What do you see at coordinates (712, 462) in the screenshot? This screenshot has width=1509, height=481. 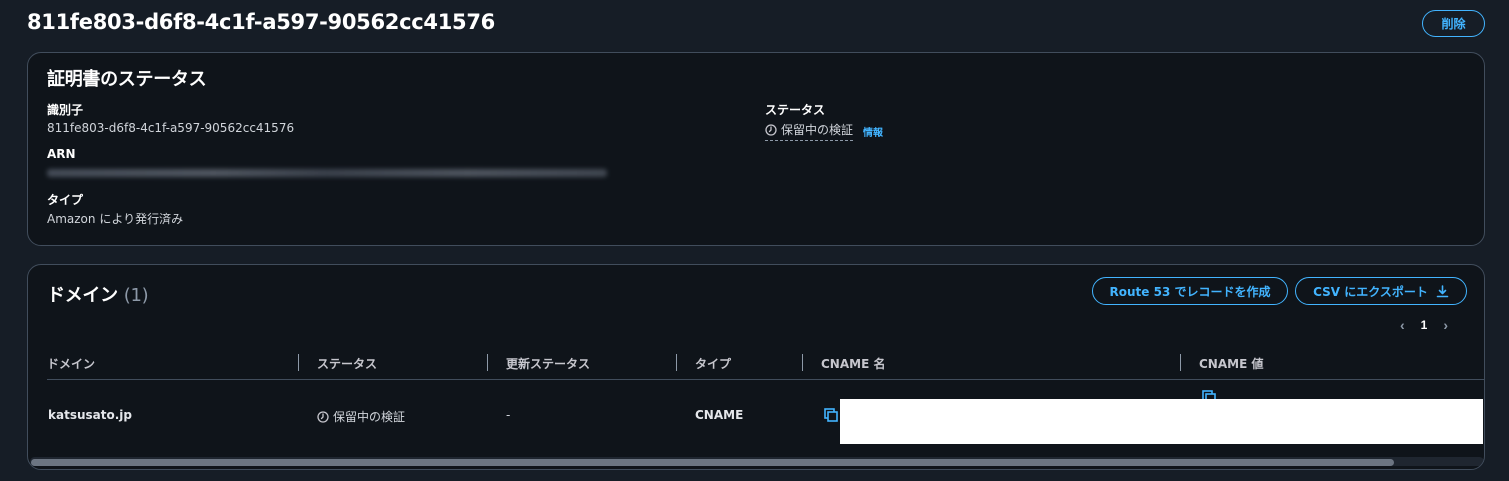 I see `horizontal-scrollbar-thumb` at bounding box center [712, 462].